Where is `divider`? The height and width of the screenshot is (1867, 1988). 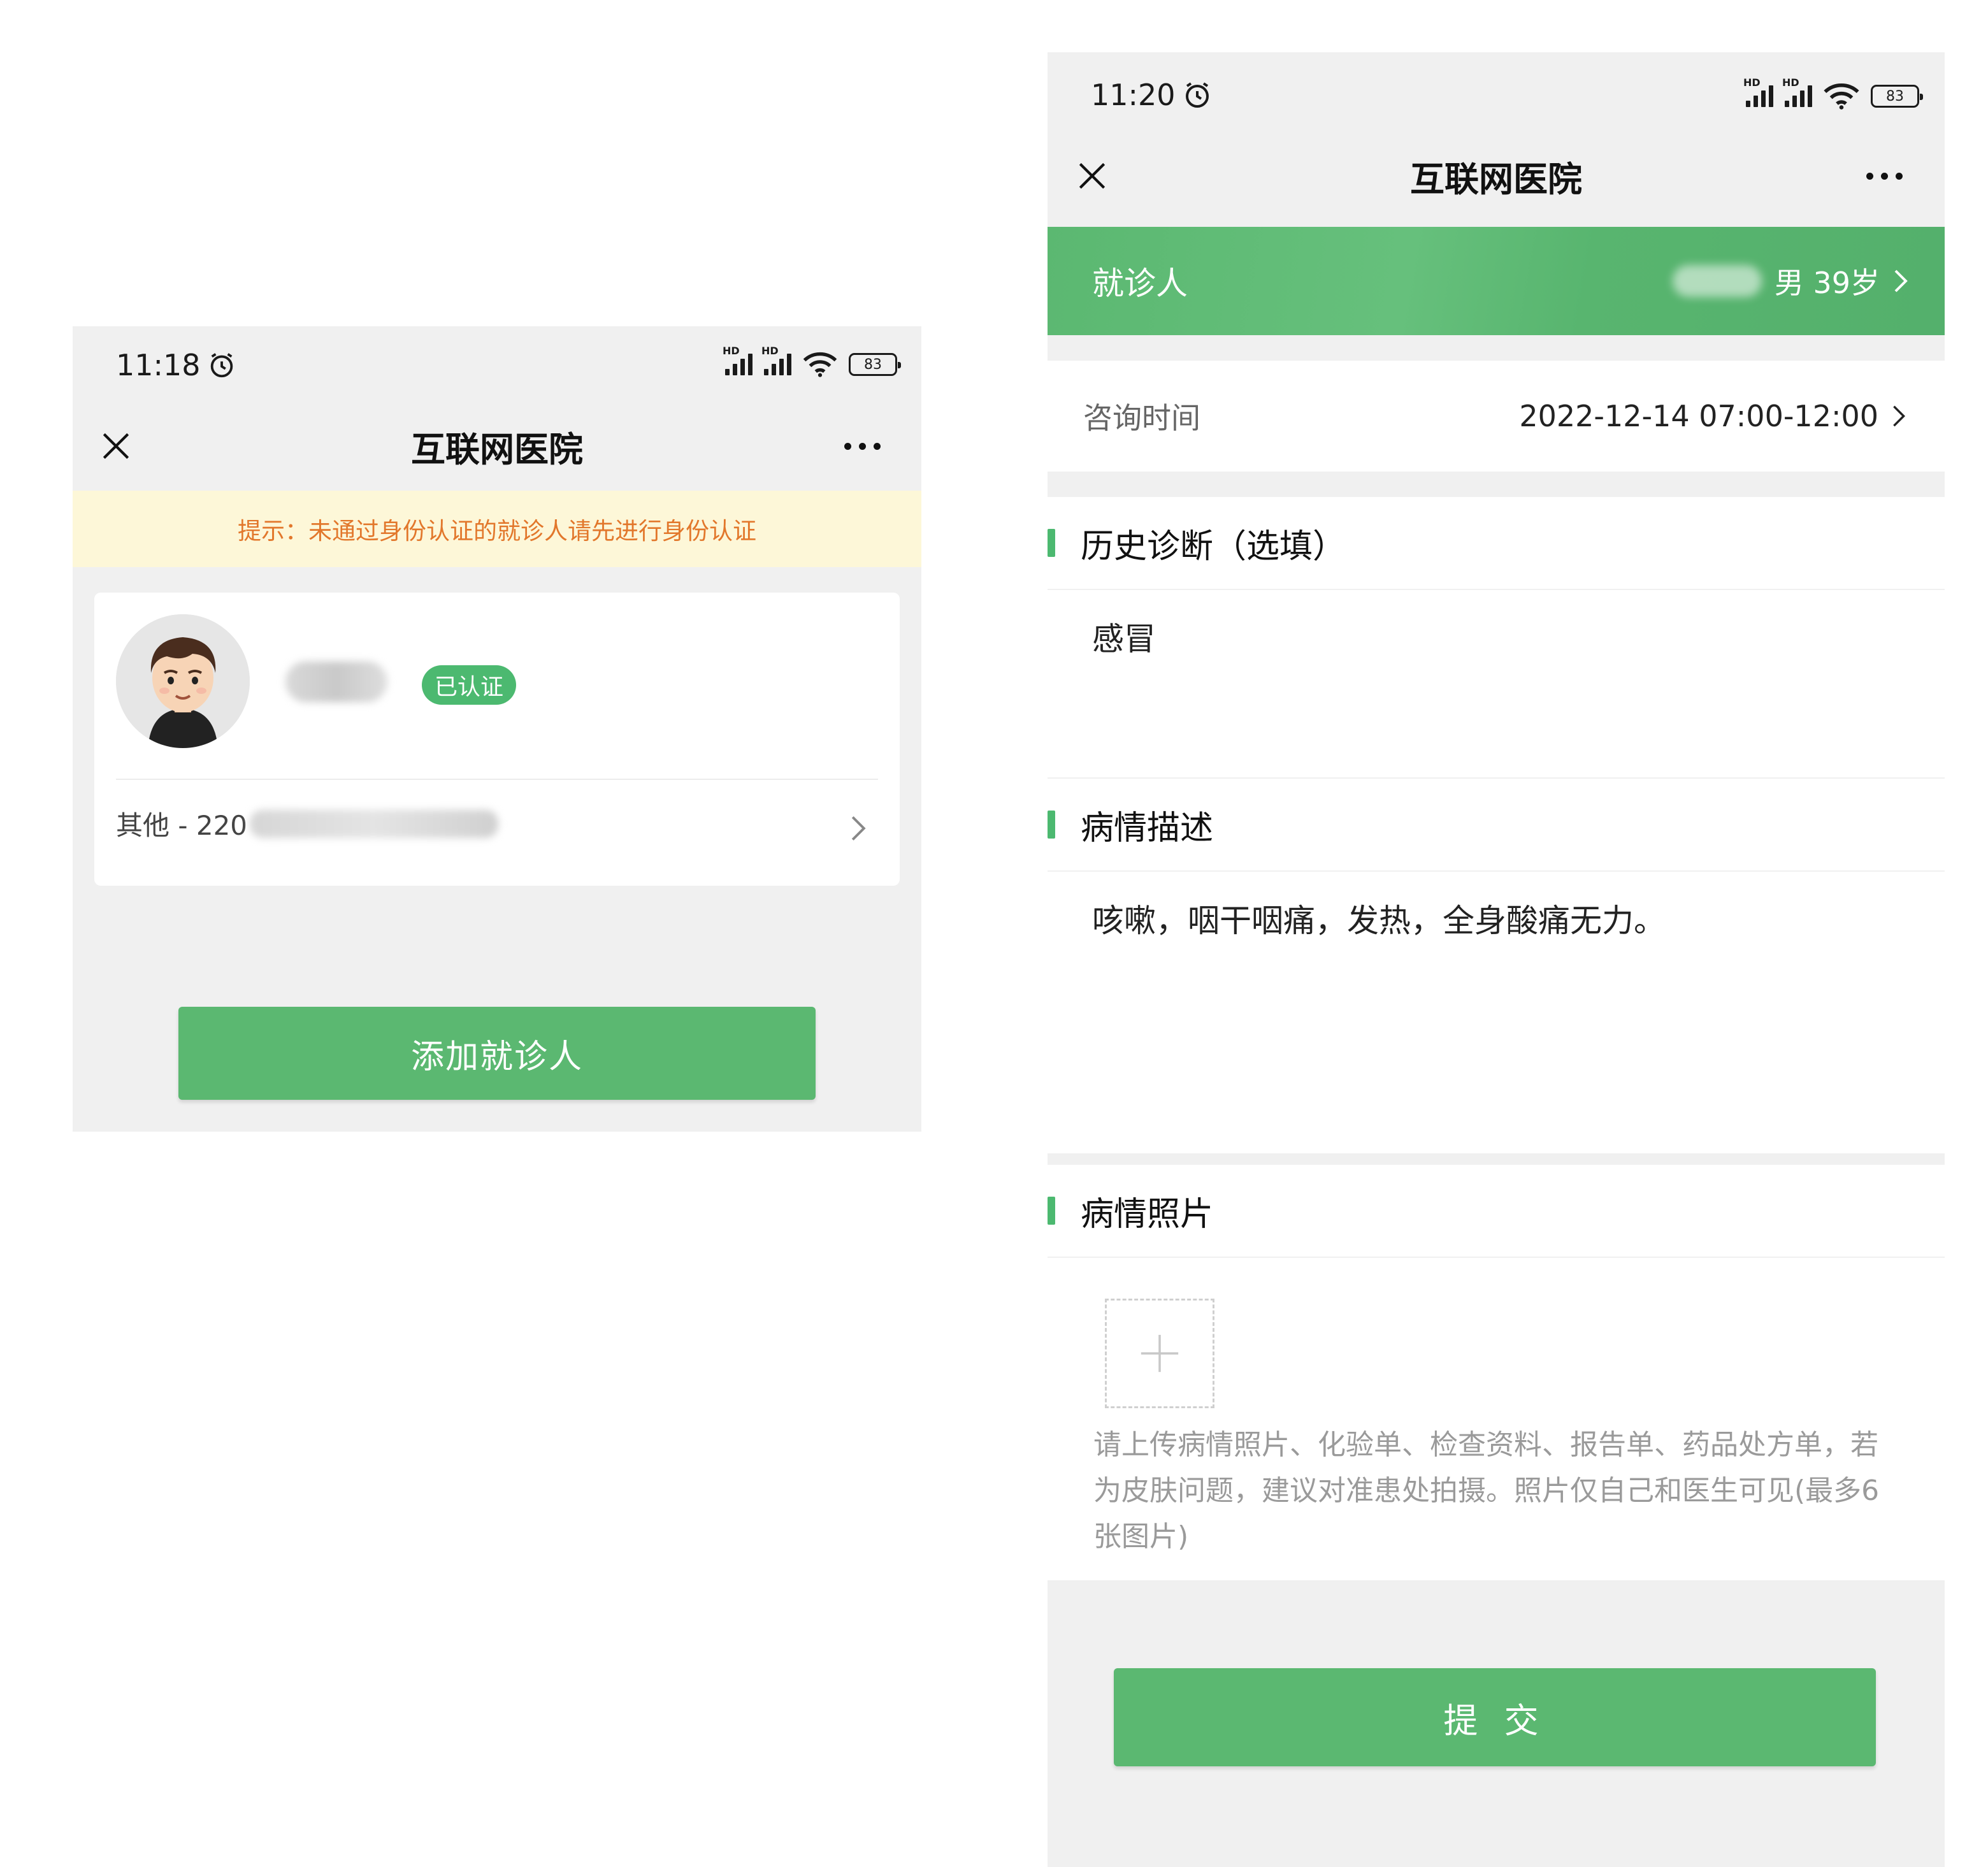 divider is located at coordinates (497, 779).